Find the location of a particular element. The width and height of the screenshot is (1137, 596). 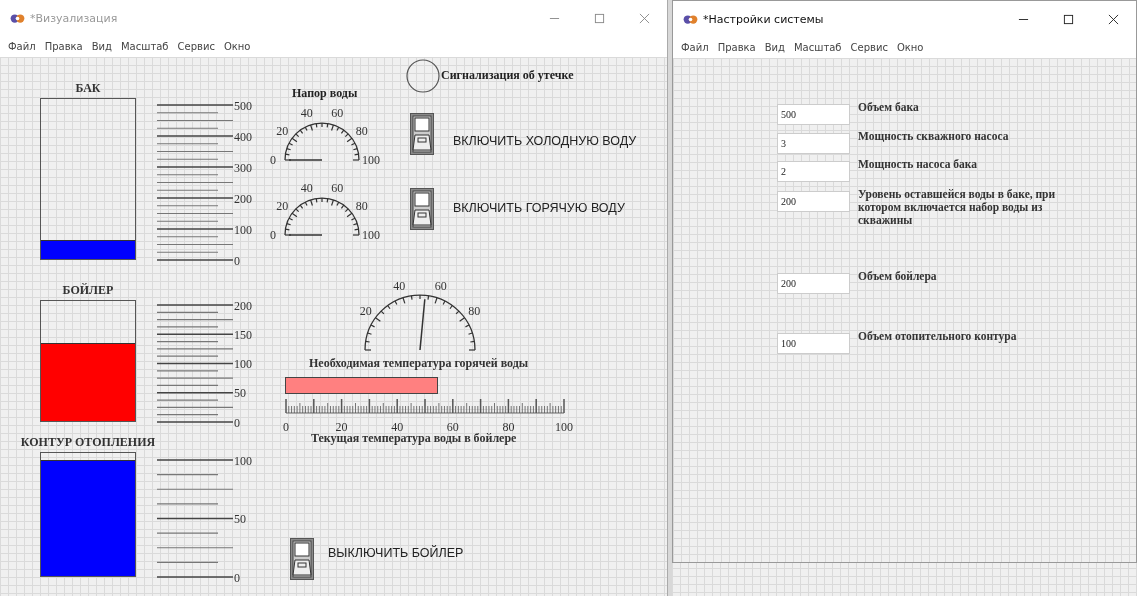

scale-label: 20 is located at coordinates (341, 427).